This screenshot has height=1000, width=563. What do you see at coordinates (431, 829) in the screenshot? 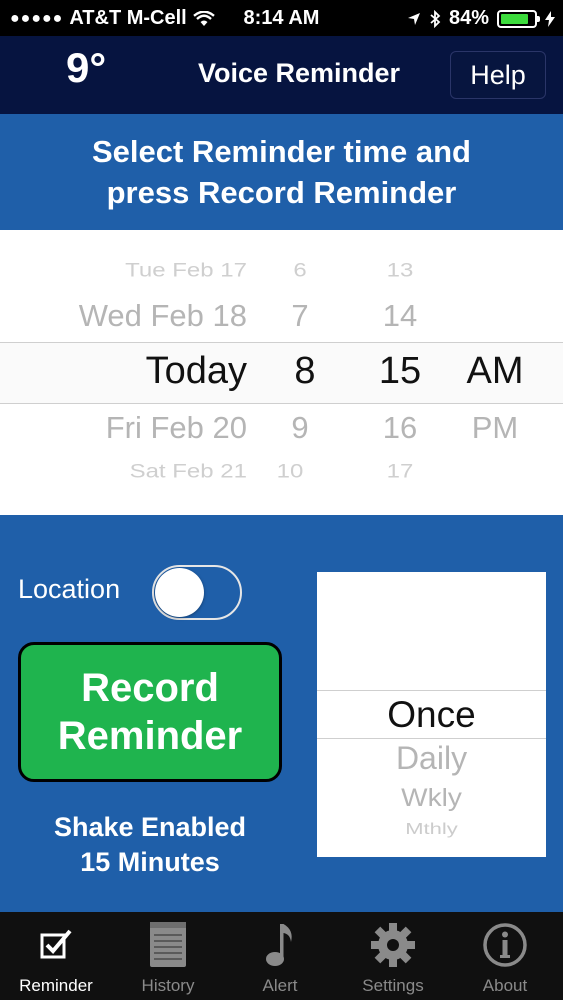
I see `repeat-option: Mthly` at bounding box center [431, 829].